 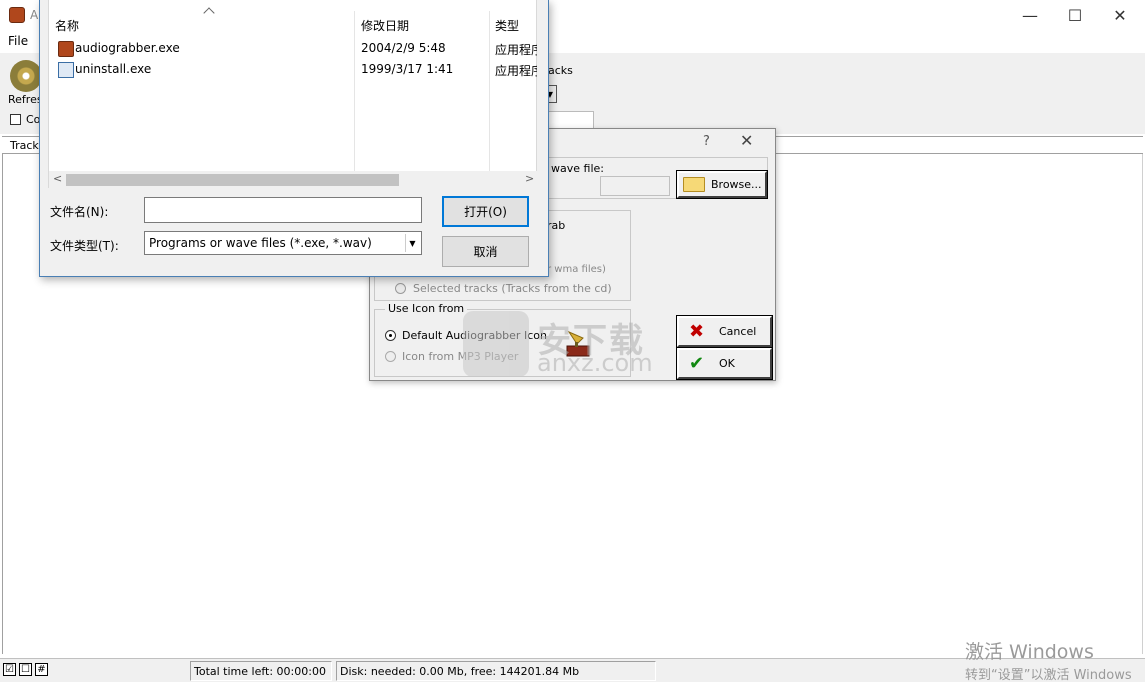 I want to click on grab-label: rab, so click(x=556, y=225).